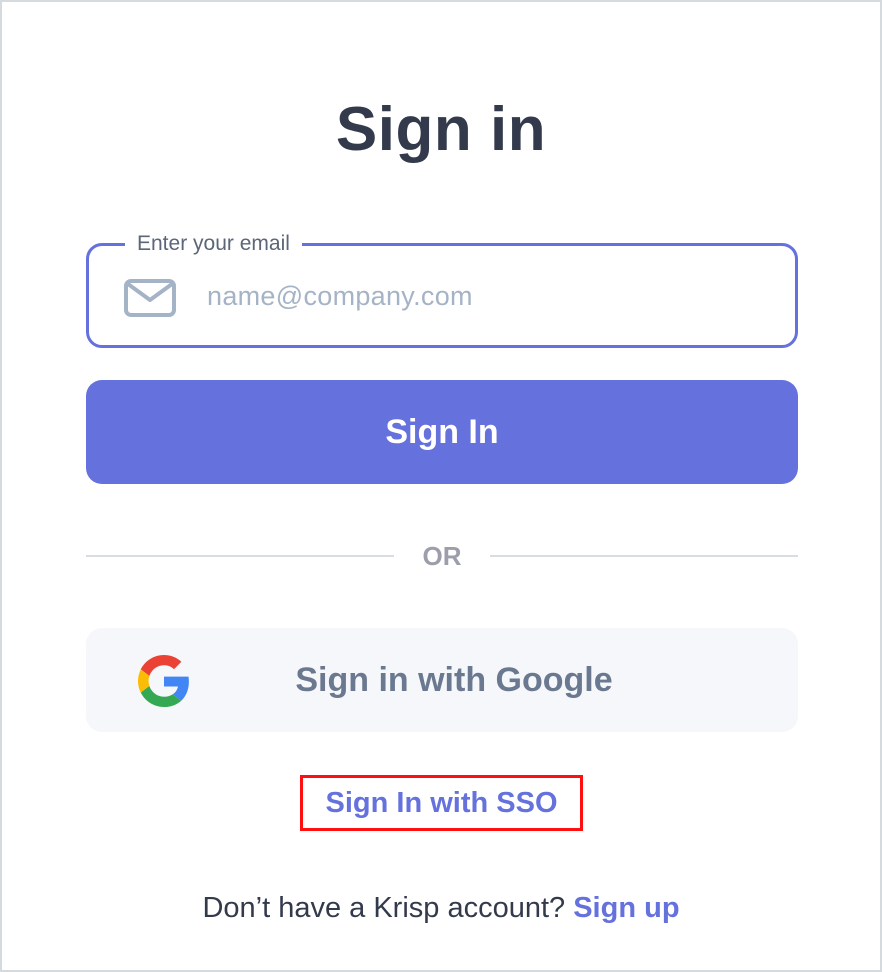  I want to click on email-input, so click(487, 296).